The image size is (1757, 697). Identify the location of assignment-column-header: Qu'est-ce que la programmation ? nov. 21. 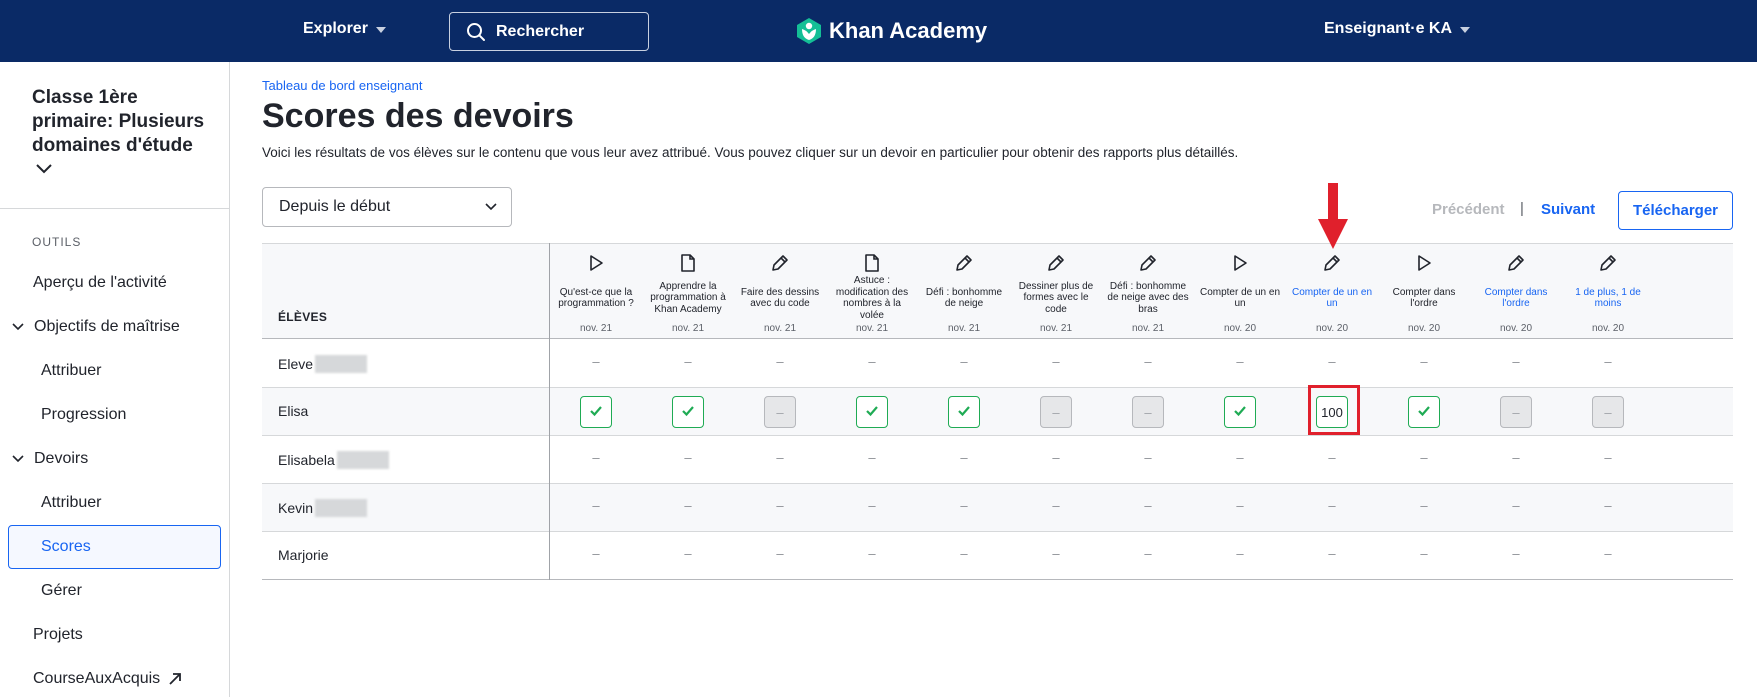
(596, 291).